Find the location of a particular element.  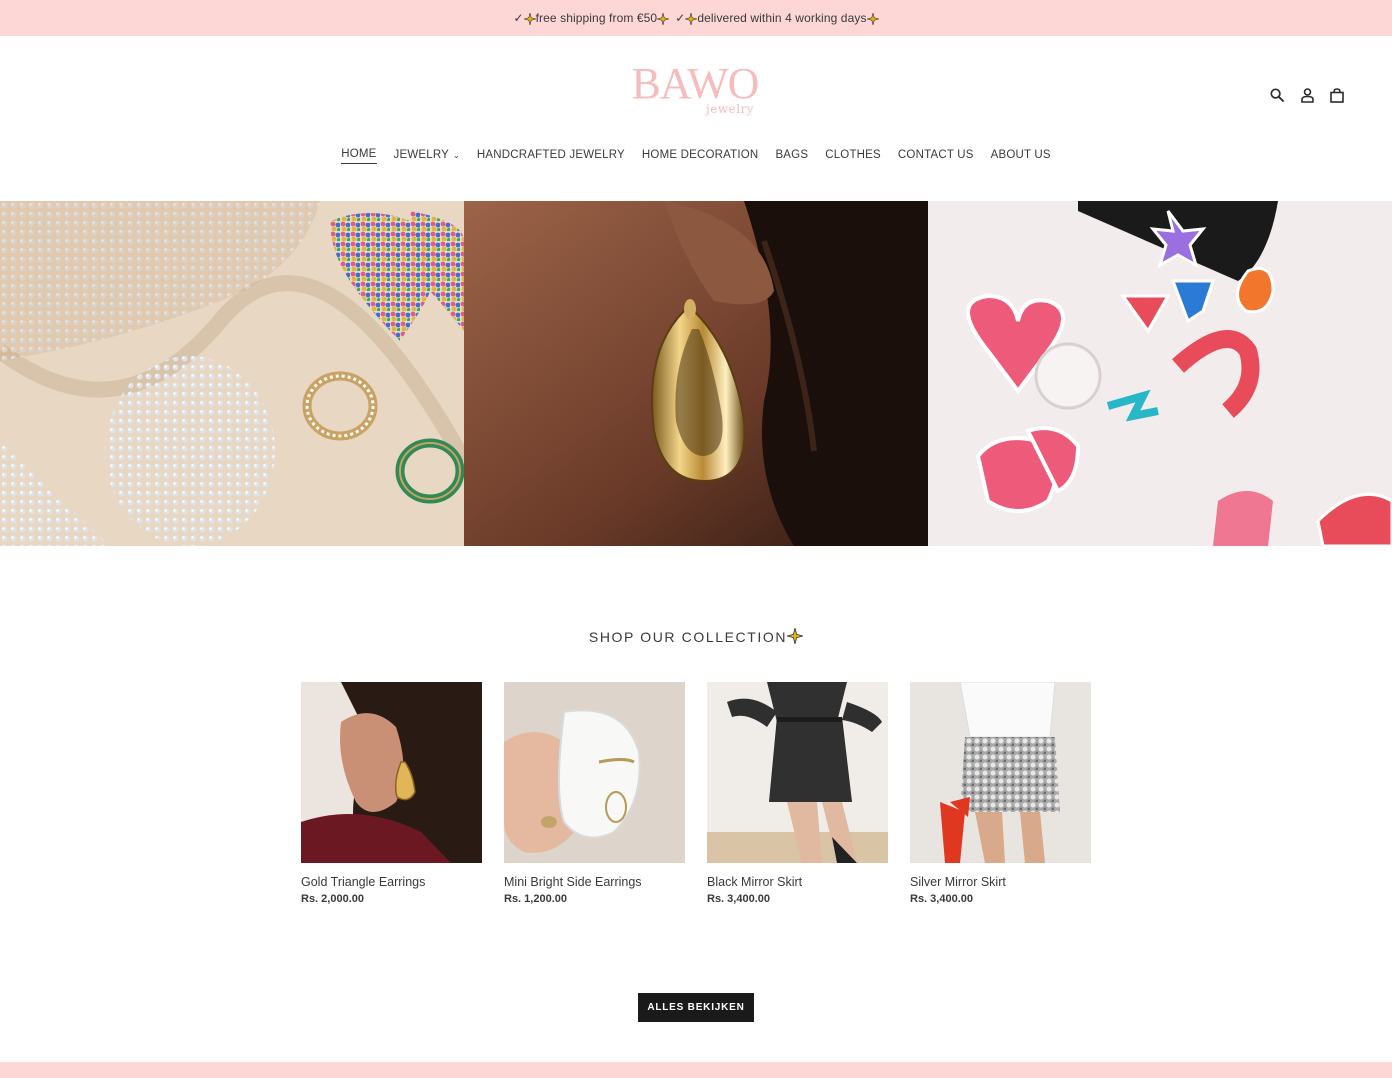

product-title: Gold Triangle Earrings is located at coordinates (391, 882).